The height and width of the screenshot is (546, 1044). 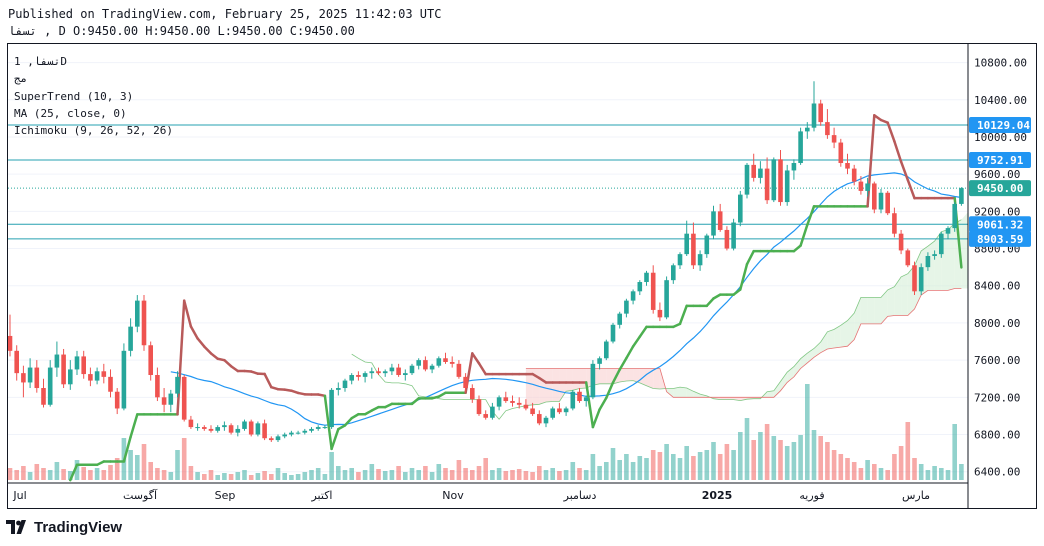 What do you see at coordinates (1000, 100) in the screenshot?
I see `price-tick-label: 10400.00` at bounding box center [1000, 100].